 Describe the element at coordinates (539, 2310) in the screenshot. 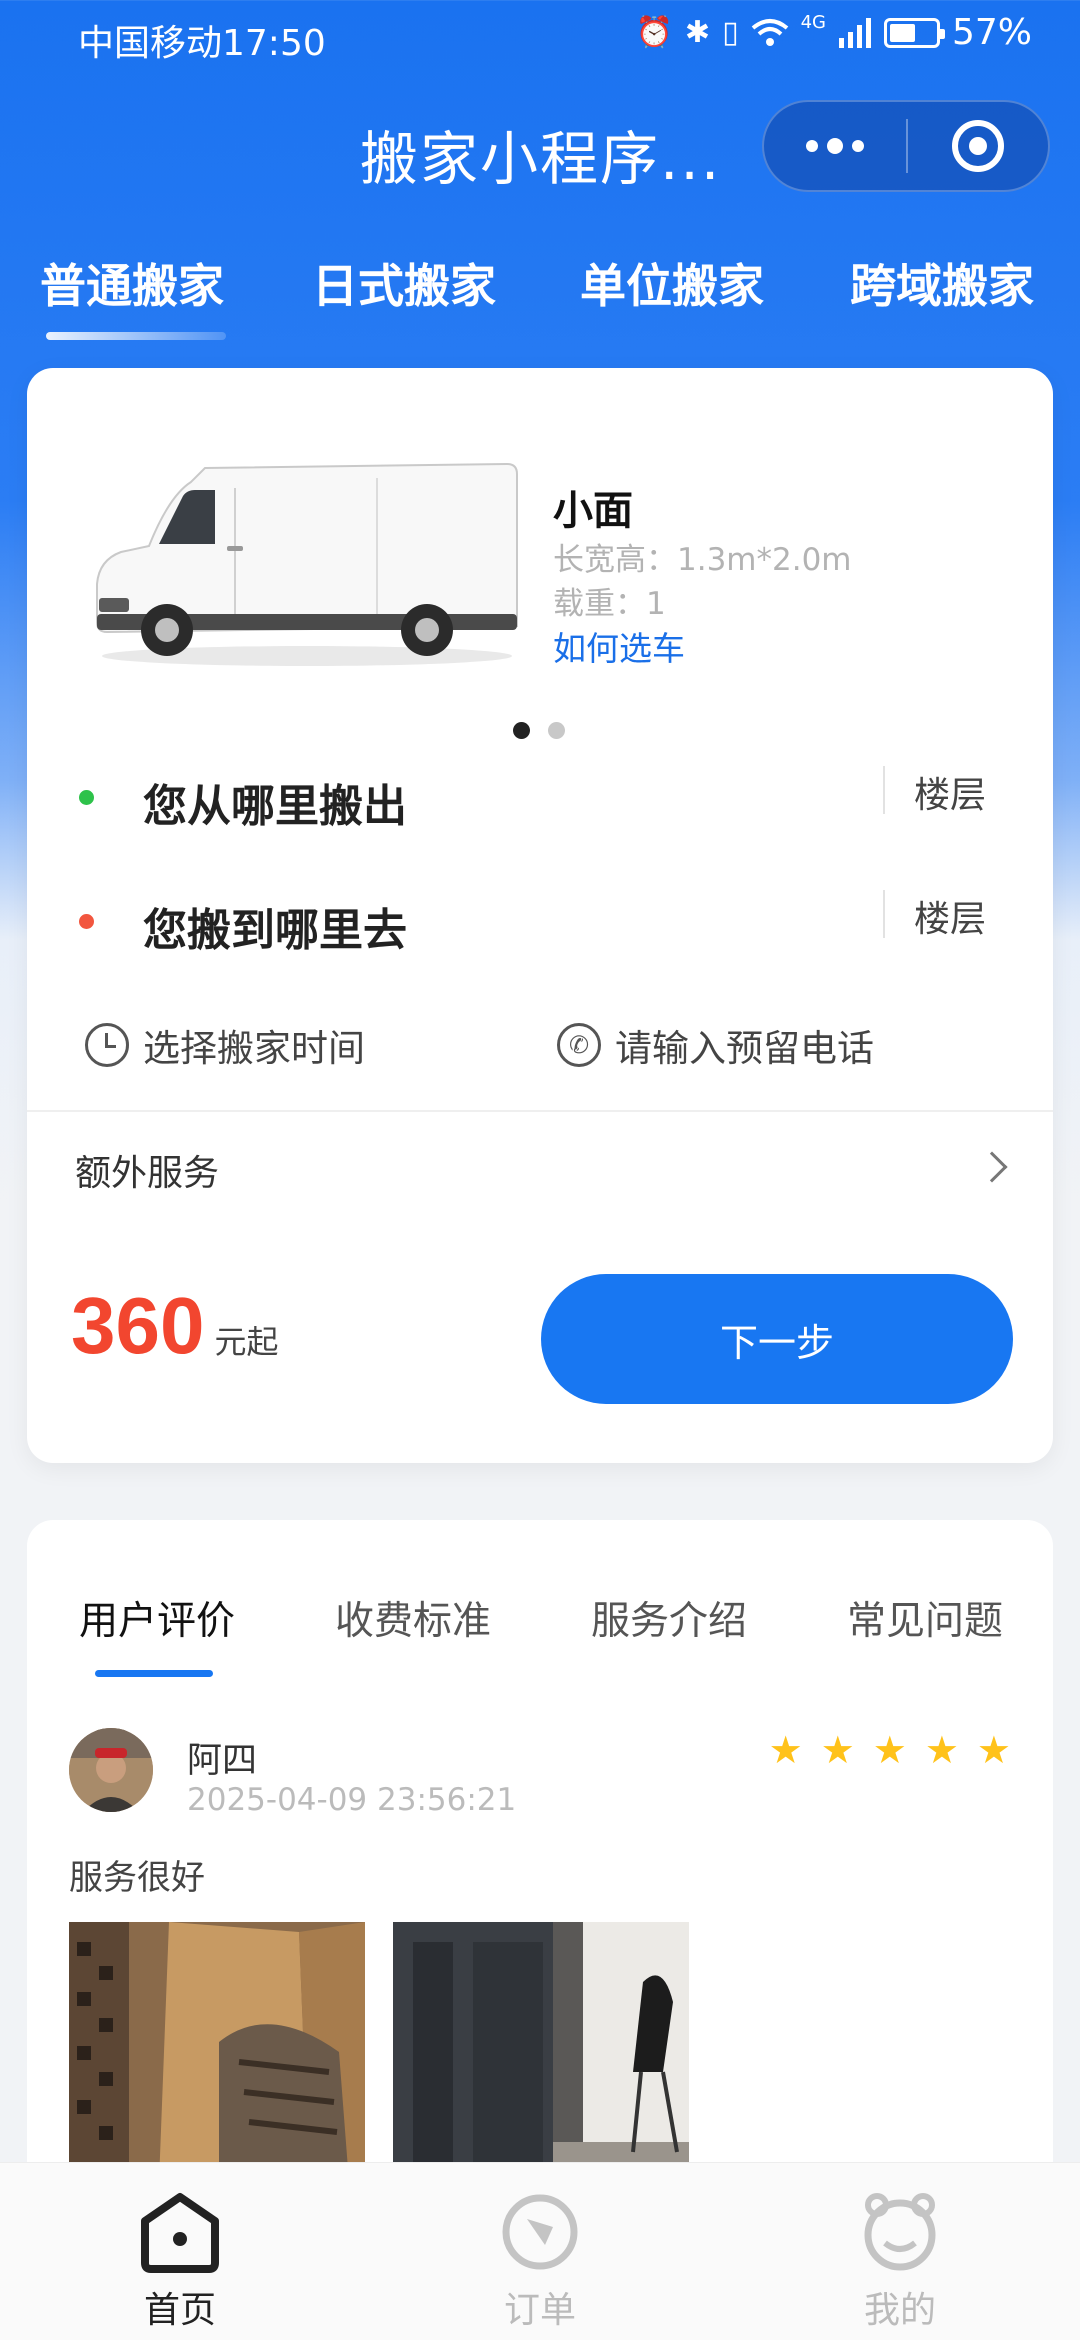

I see `tabbar-orders-label: 订单` at that location.